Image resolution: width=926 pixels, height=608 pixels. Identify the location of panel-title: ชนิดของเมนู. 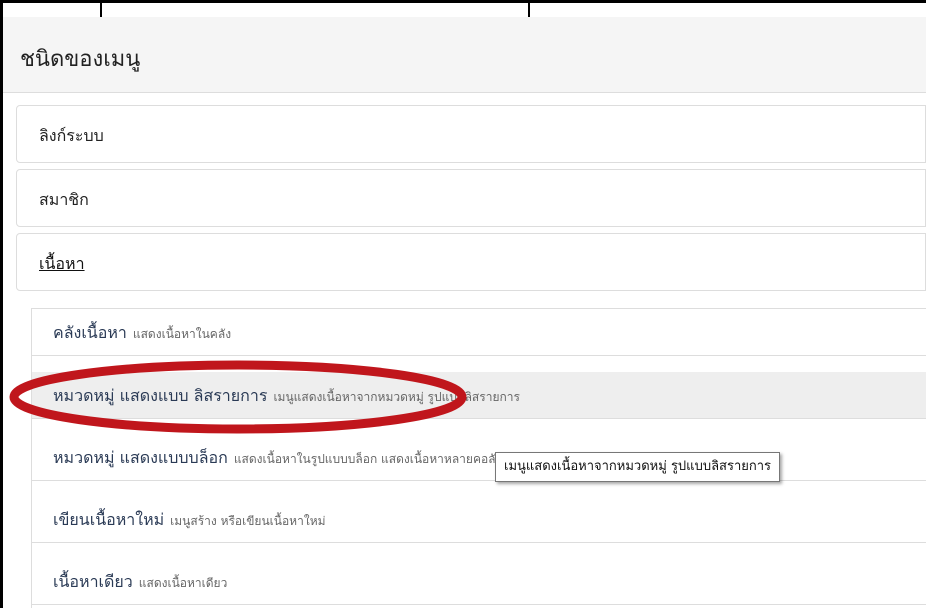
(80, 59).